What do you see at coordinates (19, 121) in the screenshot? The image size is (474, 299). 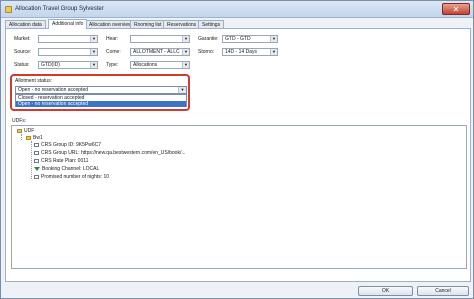 I see `udfs-label: UDFs:` at bounding box center [19, 121].